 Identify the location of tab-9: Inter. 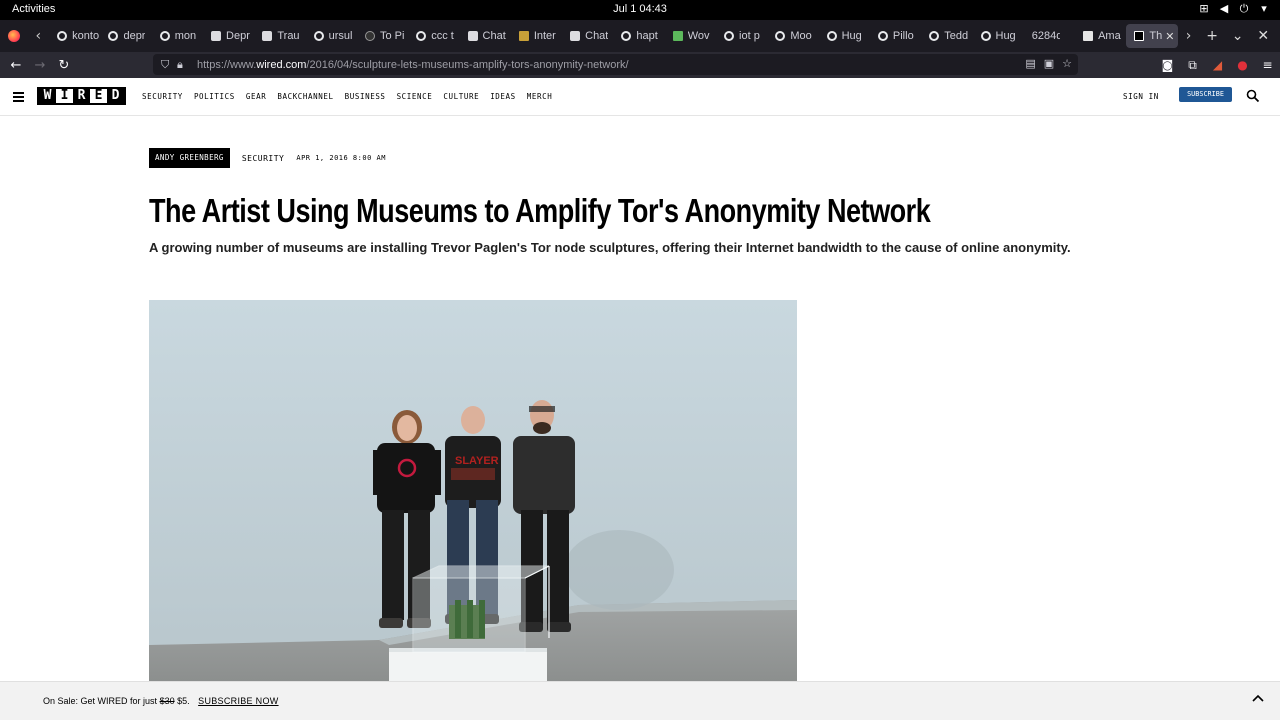
(536, 36).